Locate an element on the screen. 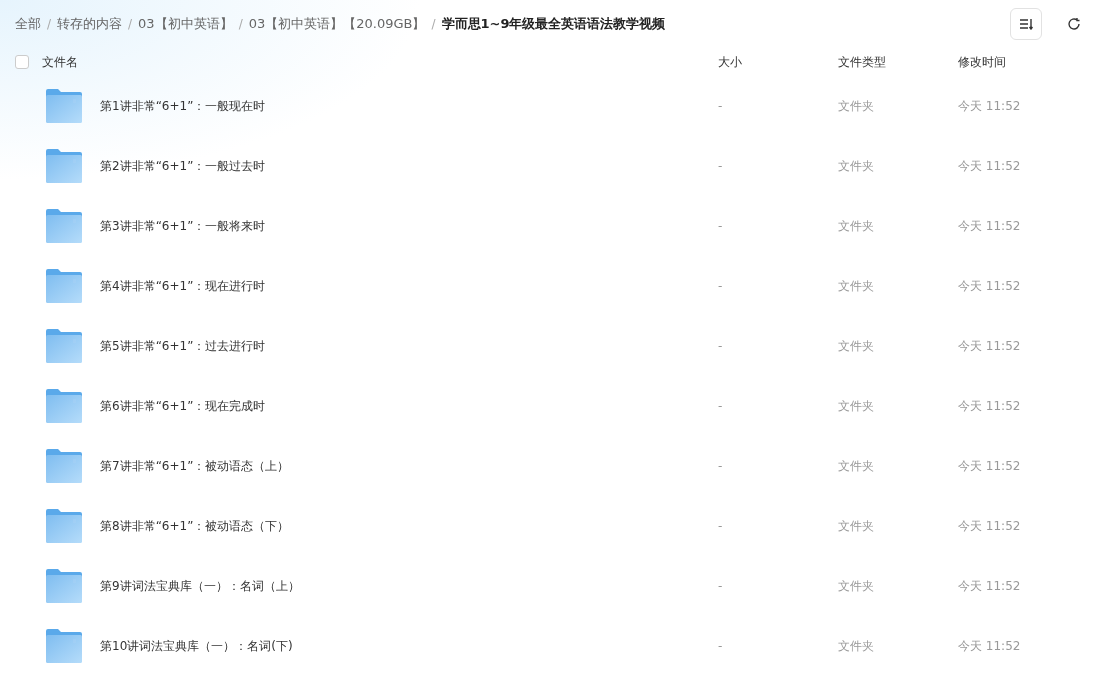 This screenshot has width=1105, height=688. file-name: 第7讲非常“6+1”：被动语态（上） is located at coordinates (195, 466).